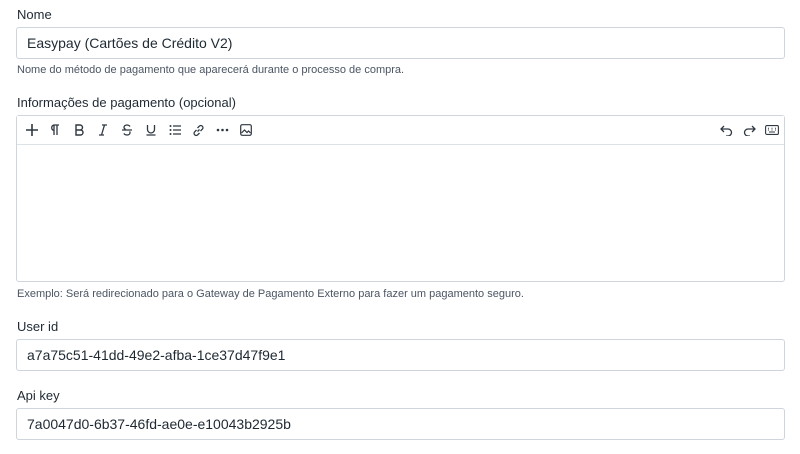 This screenshot has width=800, height=454. Describe the element at coordinates (246, 130) in the screenshot. I see `image-icon` at that location.